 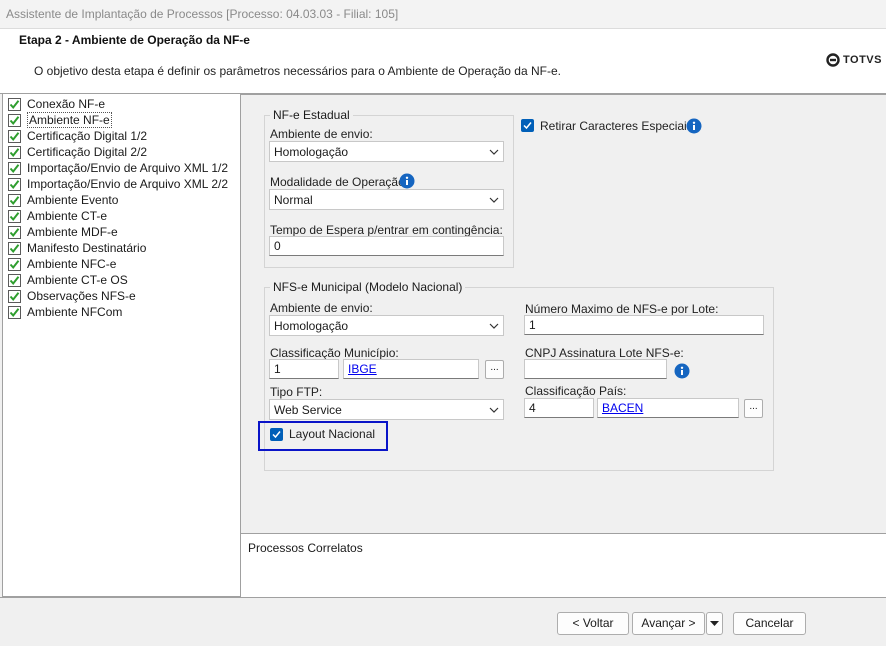 What do you see at coordinates (321, 308) in the screenshot?
I see `nfse-ambiente-label: Ambiente de envio:` at bounding box center [321, 308].